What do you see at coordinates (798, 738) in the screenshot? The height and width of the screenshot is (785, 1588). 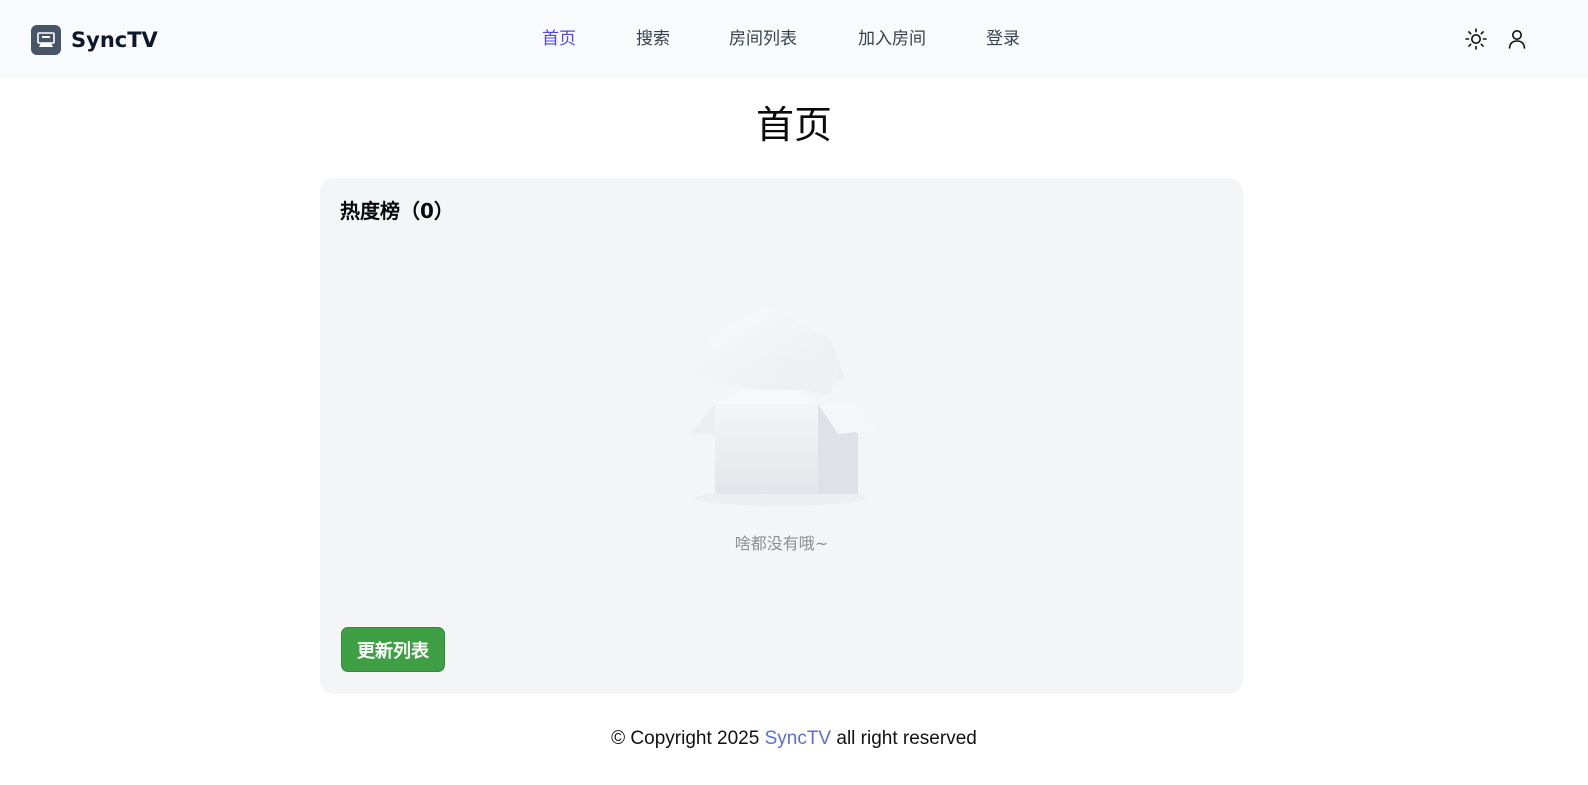 I see `footer-brand-link: SyncTV` at bounding box center [798, 738].